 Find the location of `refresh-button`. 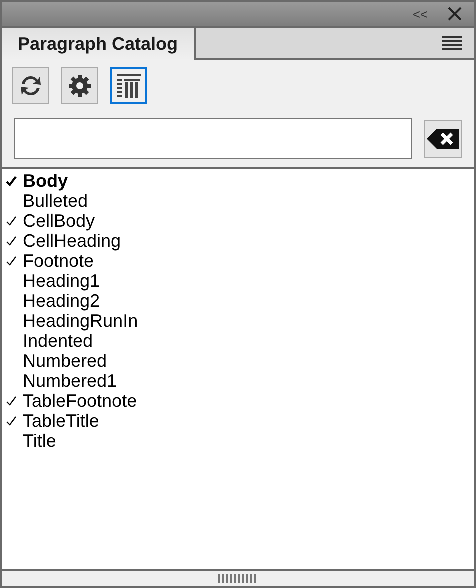

refresh-button is located at coordinates (30, 85).